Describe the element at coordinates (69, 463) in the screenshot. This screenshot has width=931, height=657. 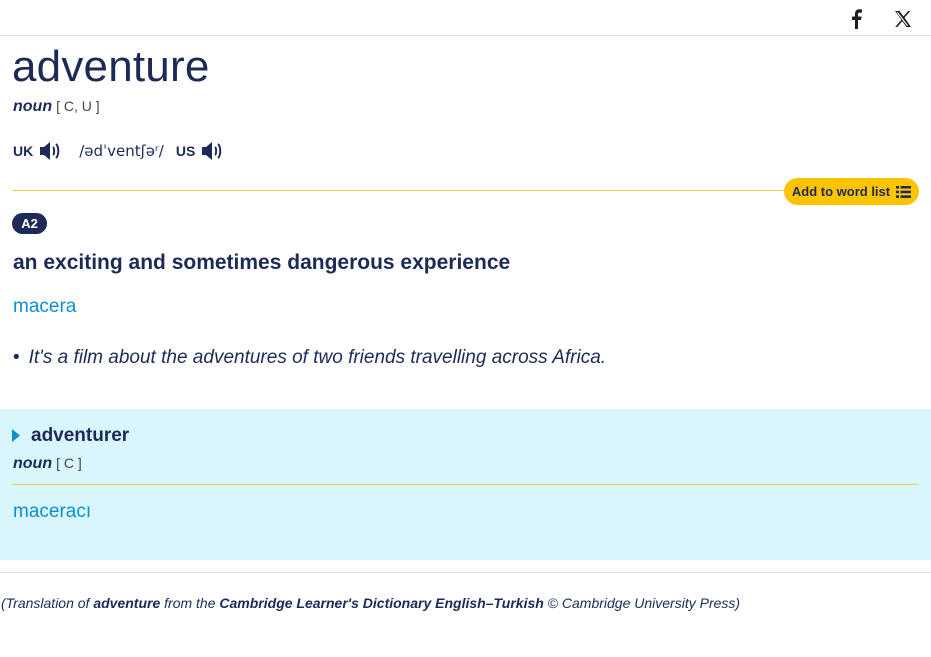
I see `runon-grammar-code: [ C ]` at that location.